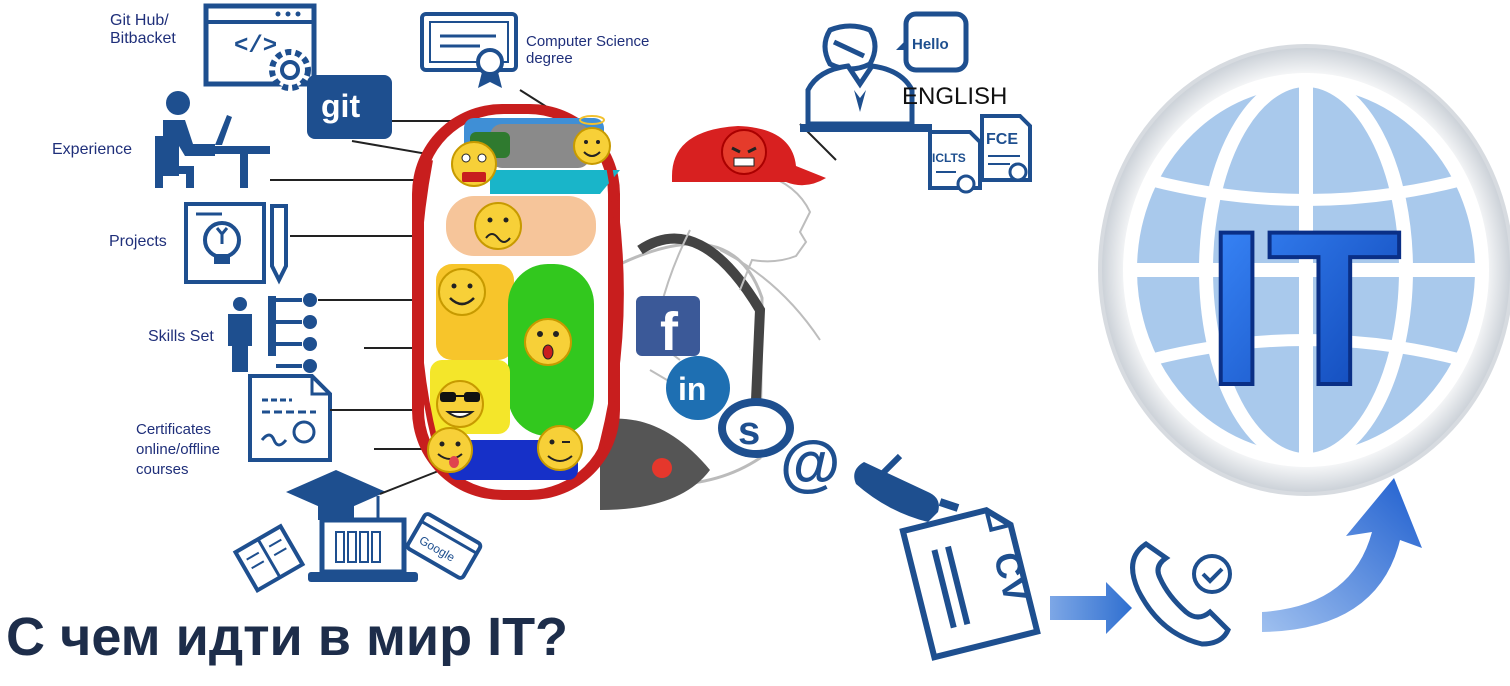  What do you see at coordinates (749, 156) in the screenshot?
I see `red-cap-icon` at bounding box center [749, 156].